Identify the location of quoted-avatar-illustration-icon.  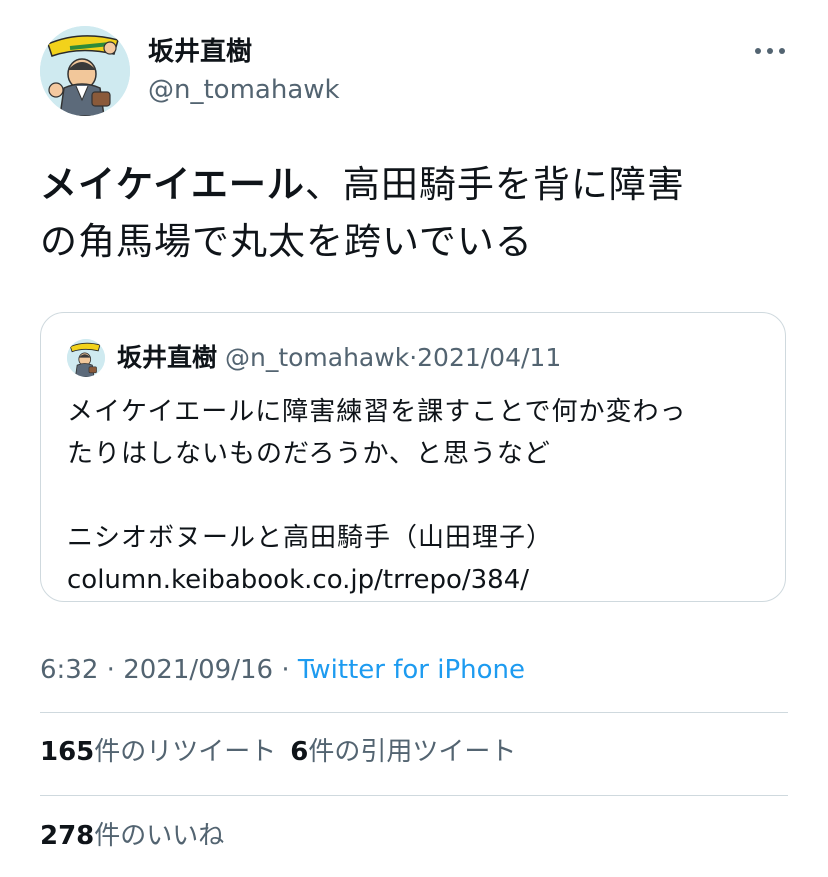
(86, 358).